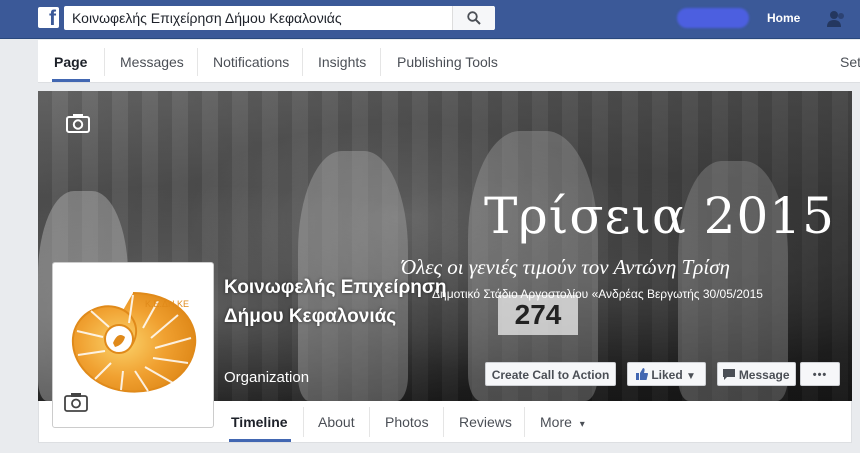  I want to click on caret-down-icon: ▾, so click(582, 424).